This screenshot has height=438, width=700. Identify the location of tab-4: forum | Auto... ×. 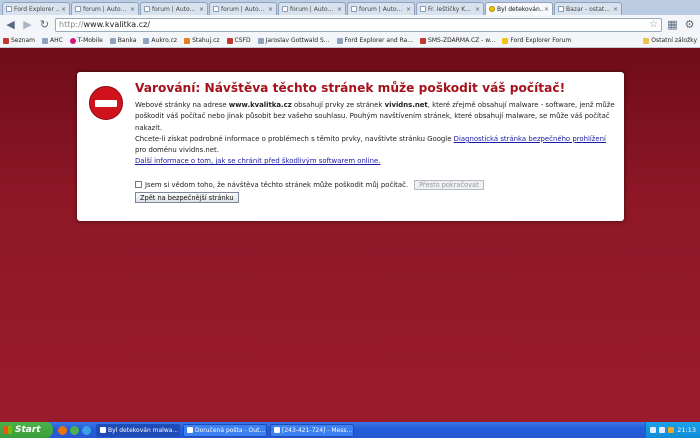
(243, 8).